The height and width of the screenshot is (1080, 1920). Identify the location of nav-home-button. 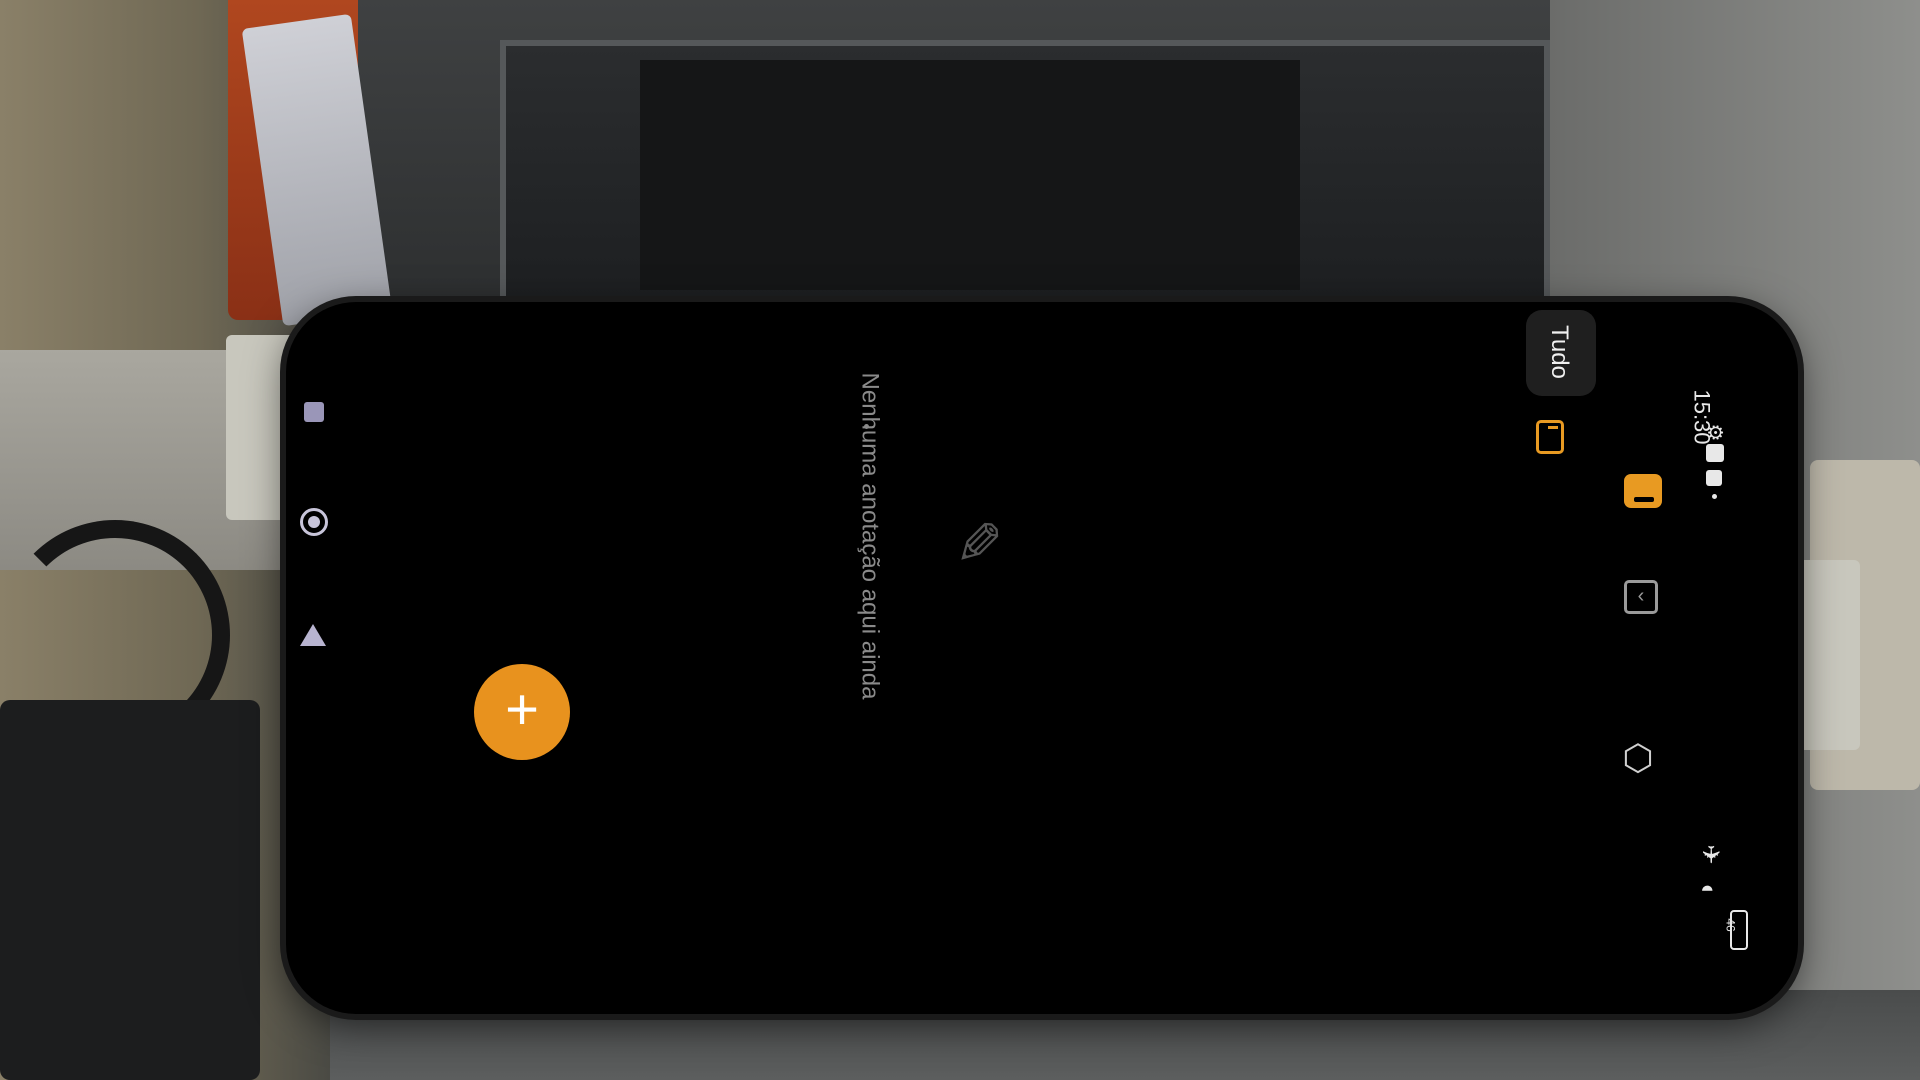
(314, 522).